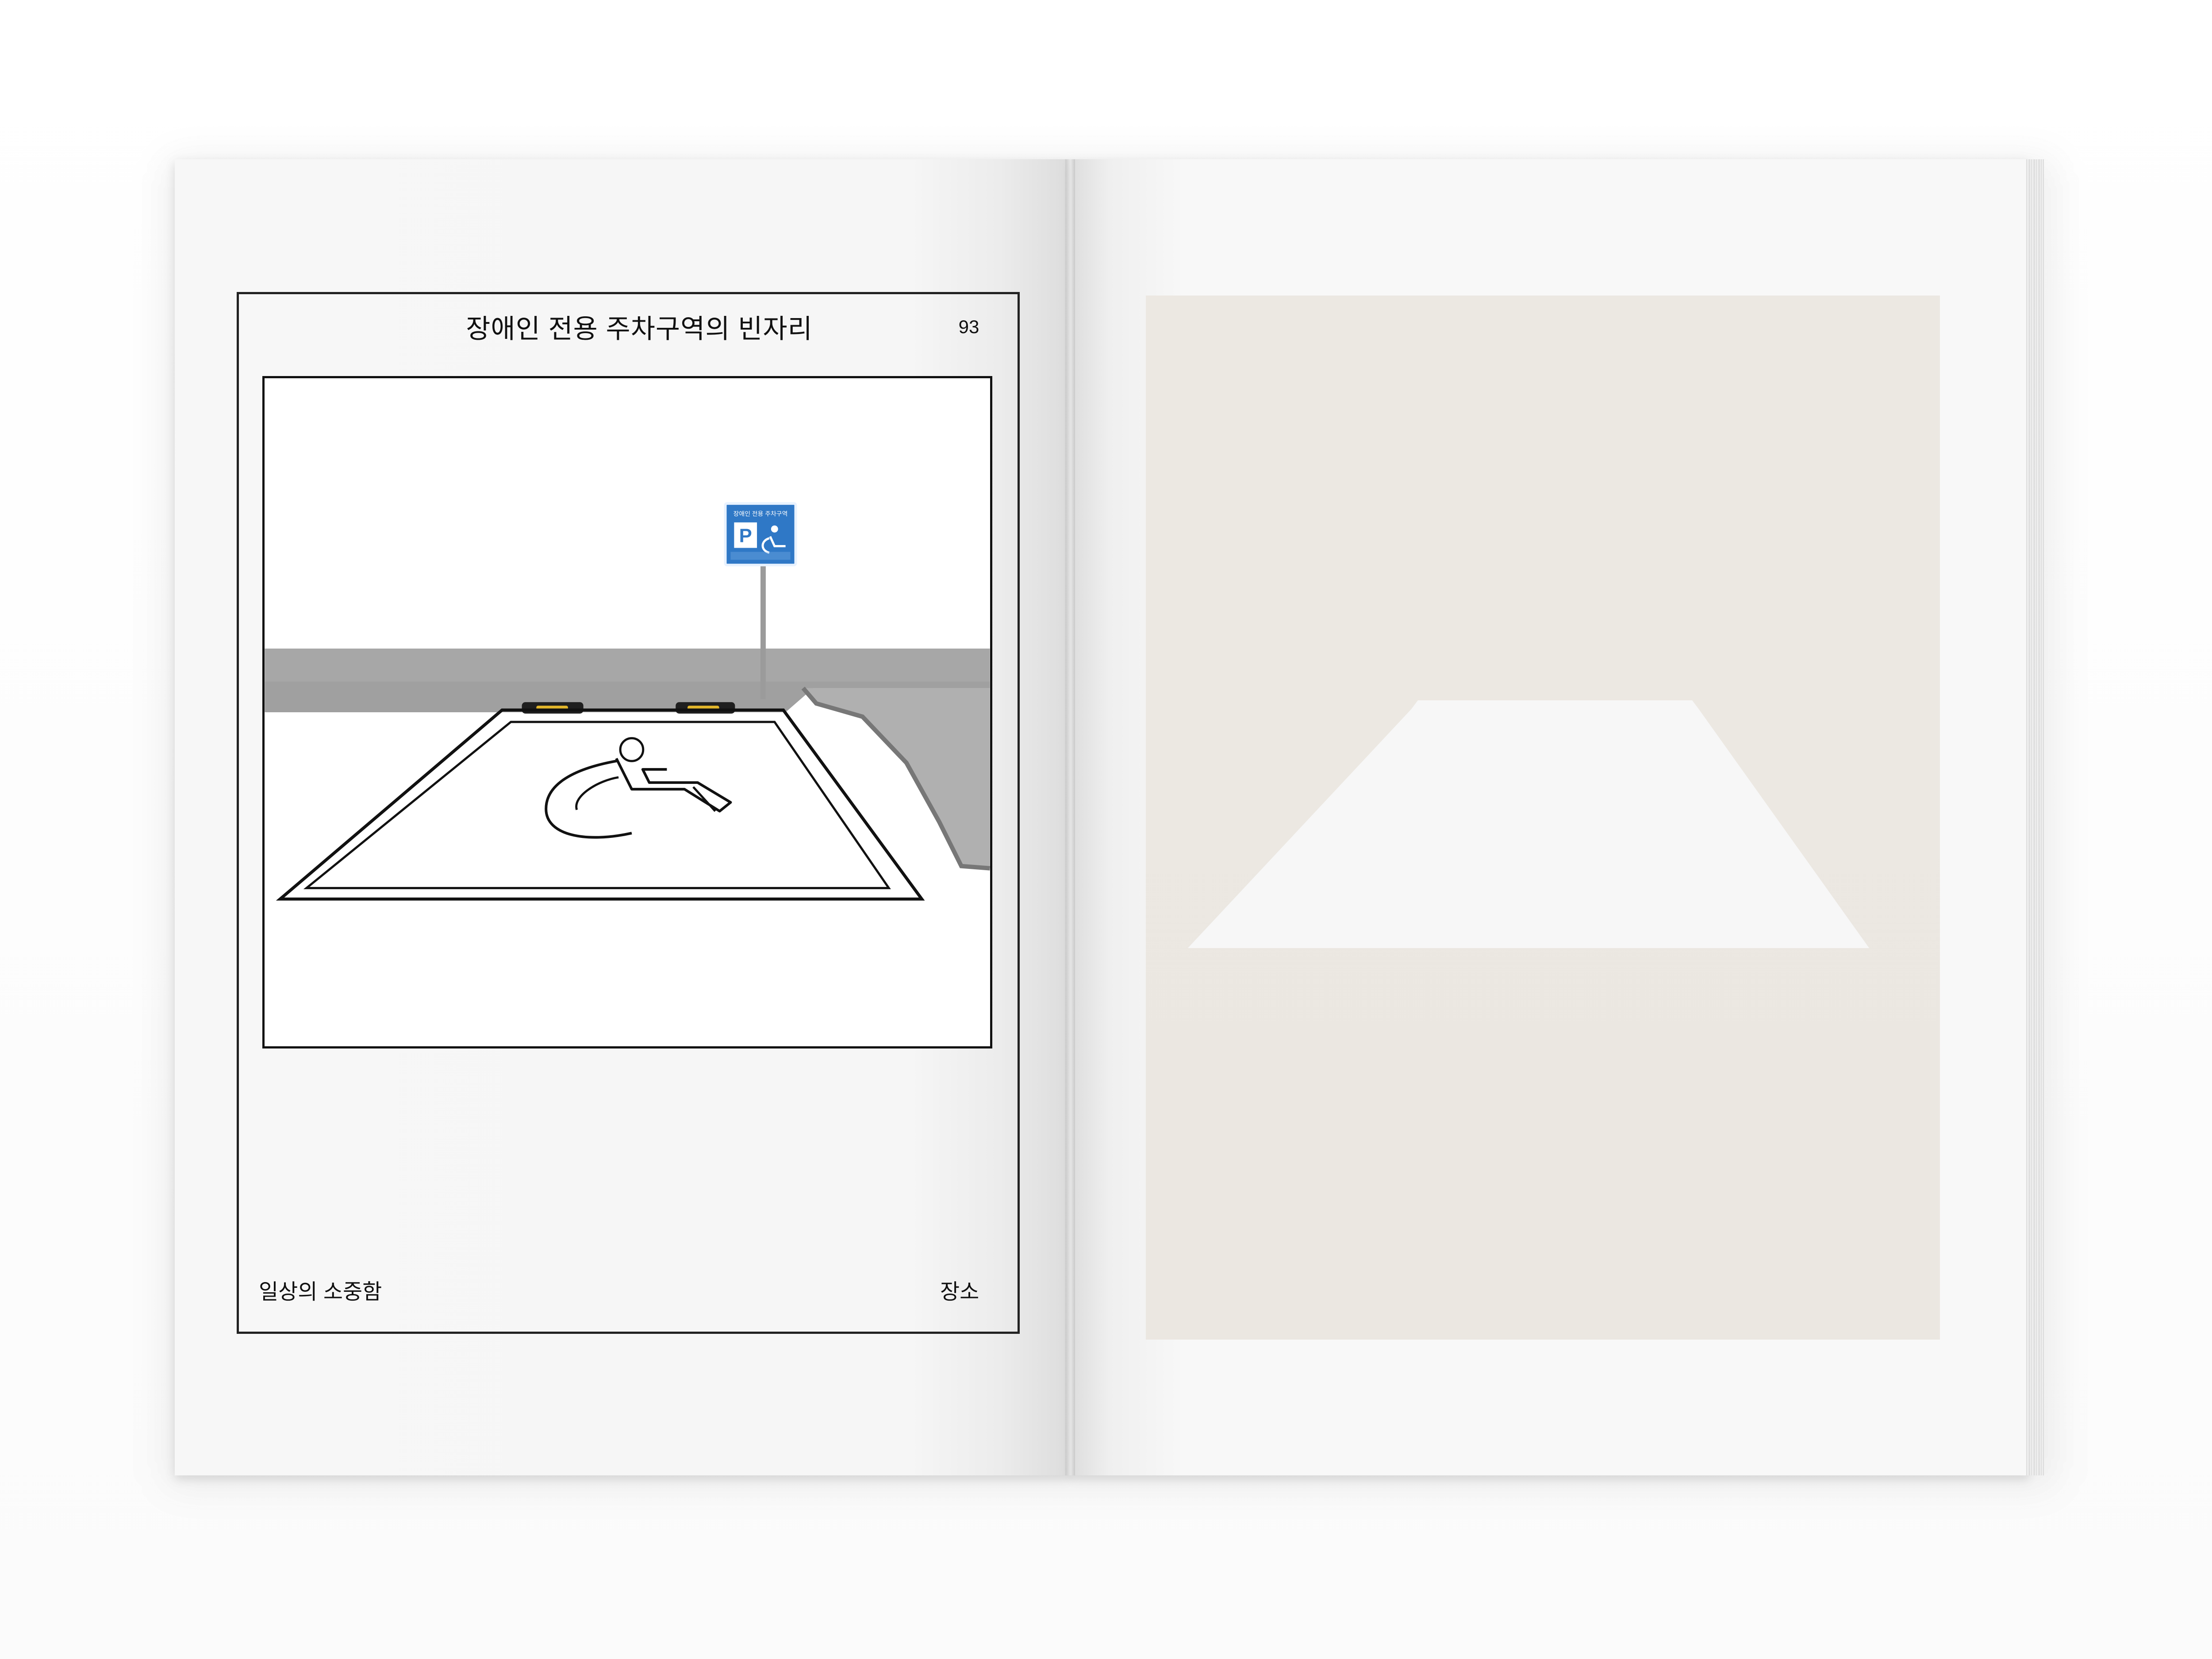 The image size is (2212, 1659). What do you see at coordinates (1529, 829) in the screenshot?
I see `white-trapezoid-shape` at bounding box center [1529, 829].